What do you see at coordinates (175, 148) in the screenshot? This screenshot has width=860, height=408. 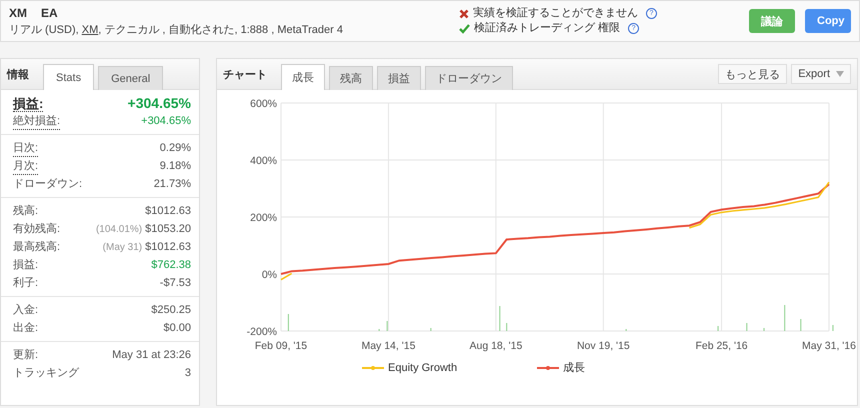 I see `stat-value: 0.29%` at bounding box center [175, 148].